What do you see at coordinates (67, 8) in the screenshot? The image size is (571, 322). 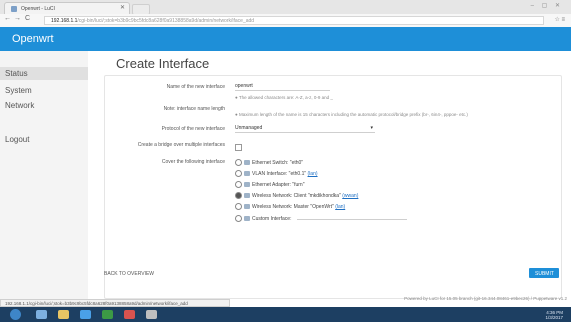 I see `browser-tab: Openwrt - LuCI ✕` at bounding box center [67, 8].